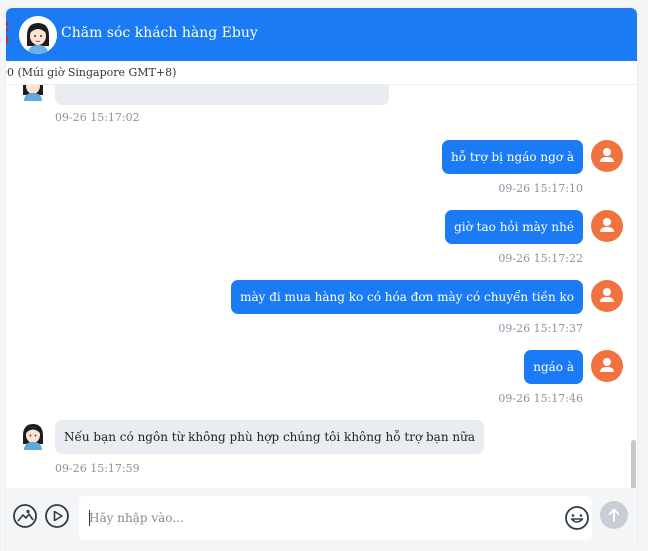  Describe the element at coordinates (540, 328) in the screenshot. I see `message-timestamp: 09-26 15:17:37` at that location.